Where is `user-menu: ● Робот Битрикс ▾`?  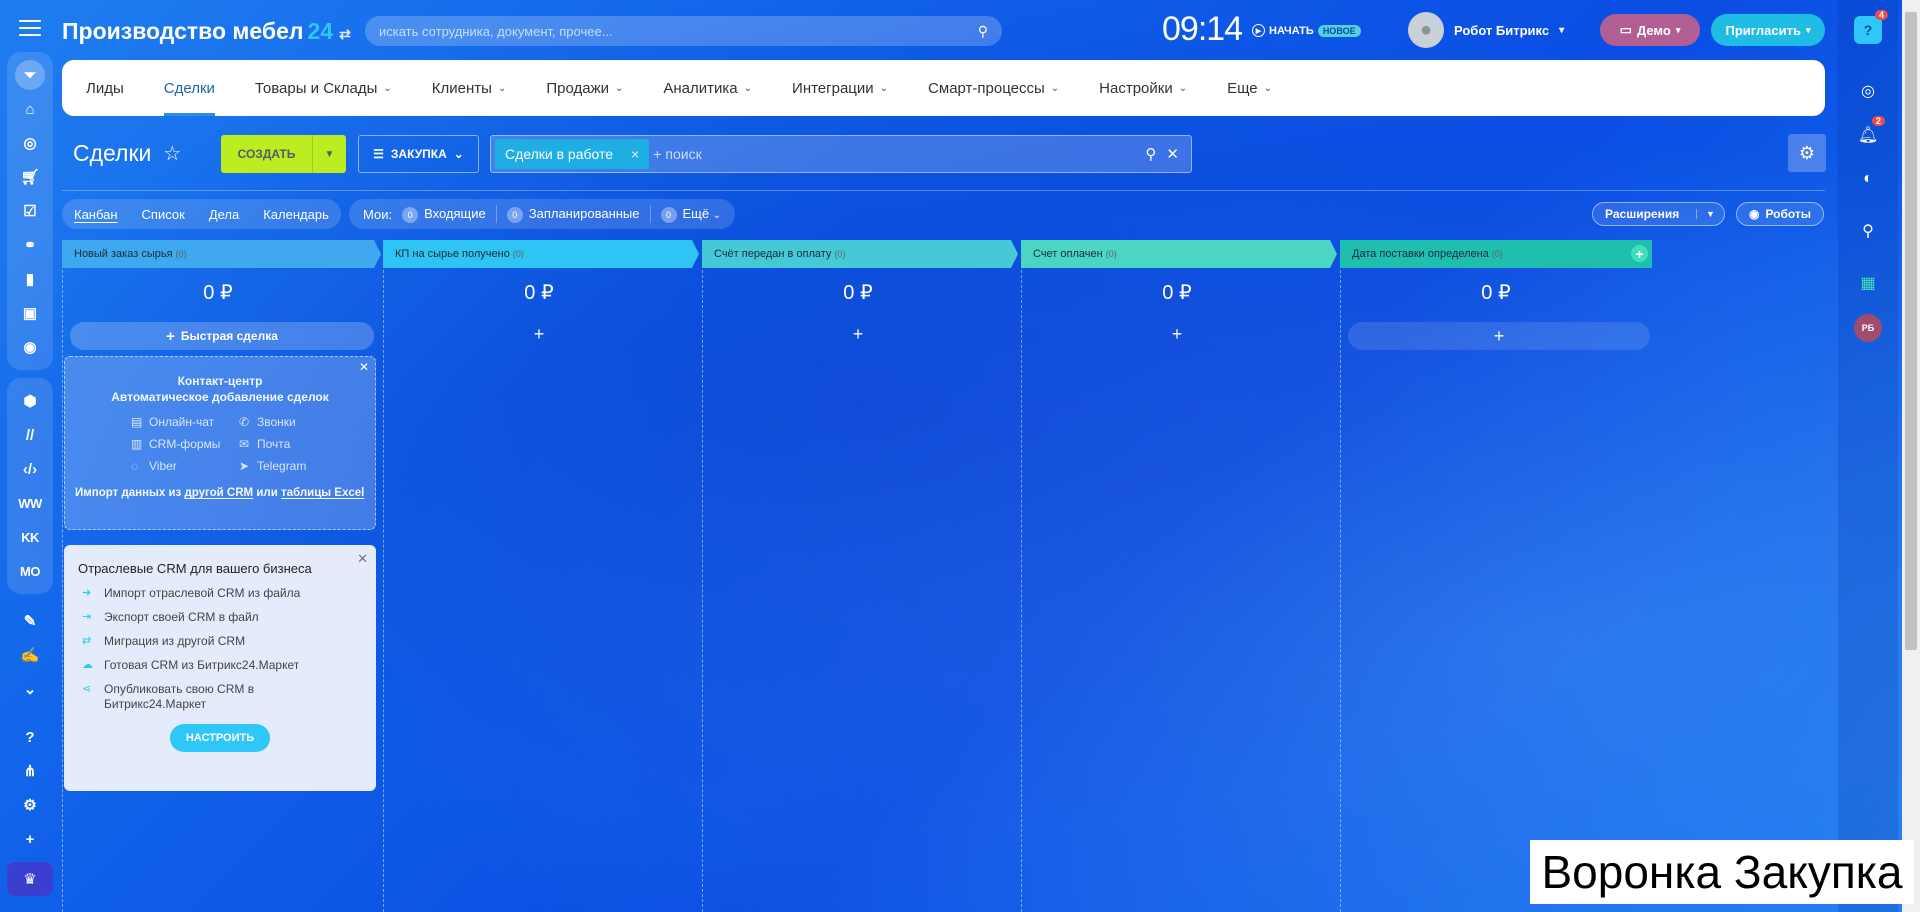
user-menu: ● Робот Битрикс ▾ is located at coordinates (1486, 30).